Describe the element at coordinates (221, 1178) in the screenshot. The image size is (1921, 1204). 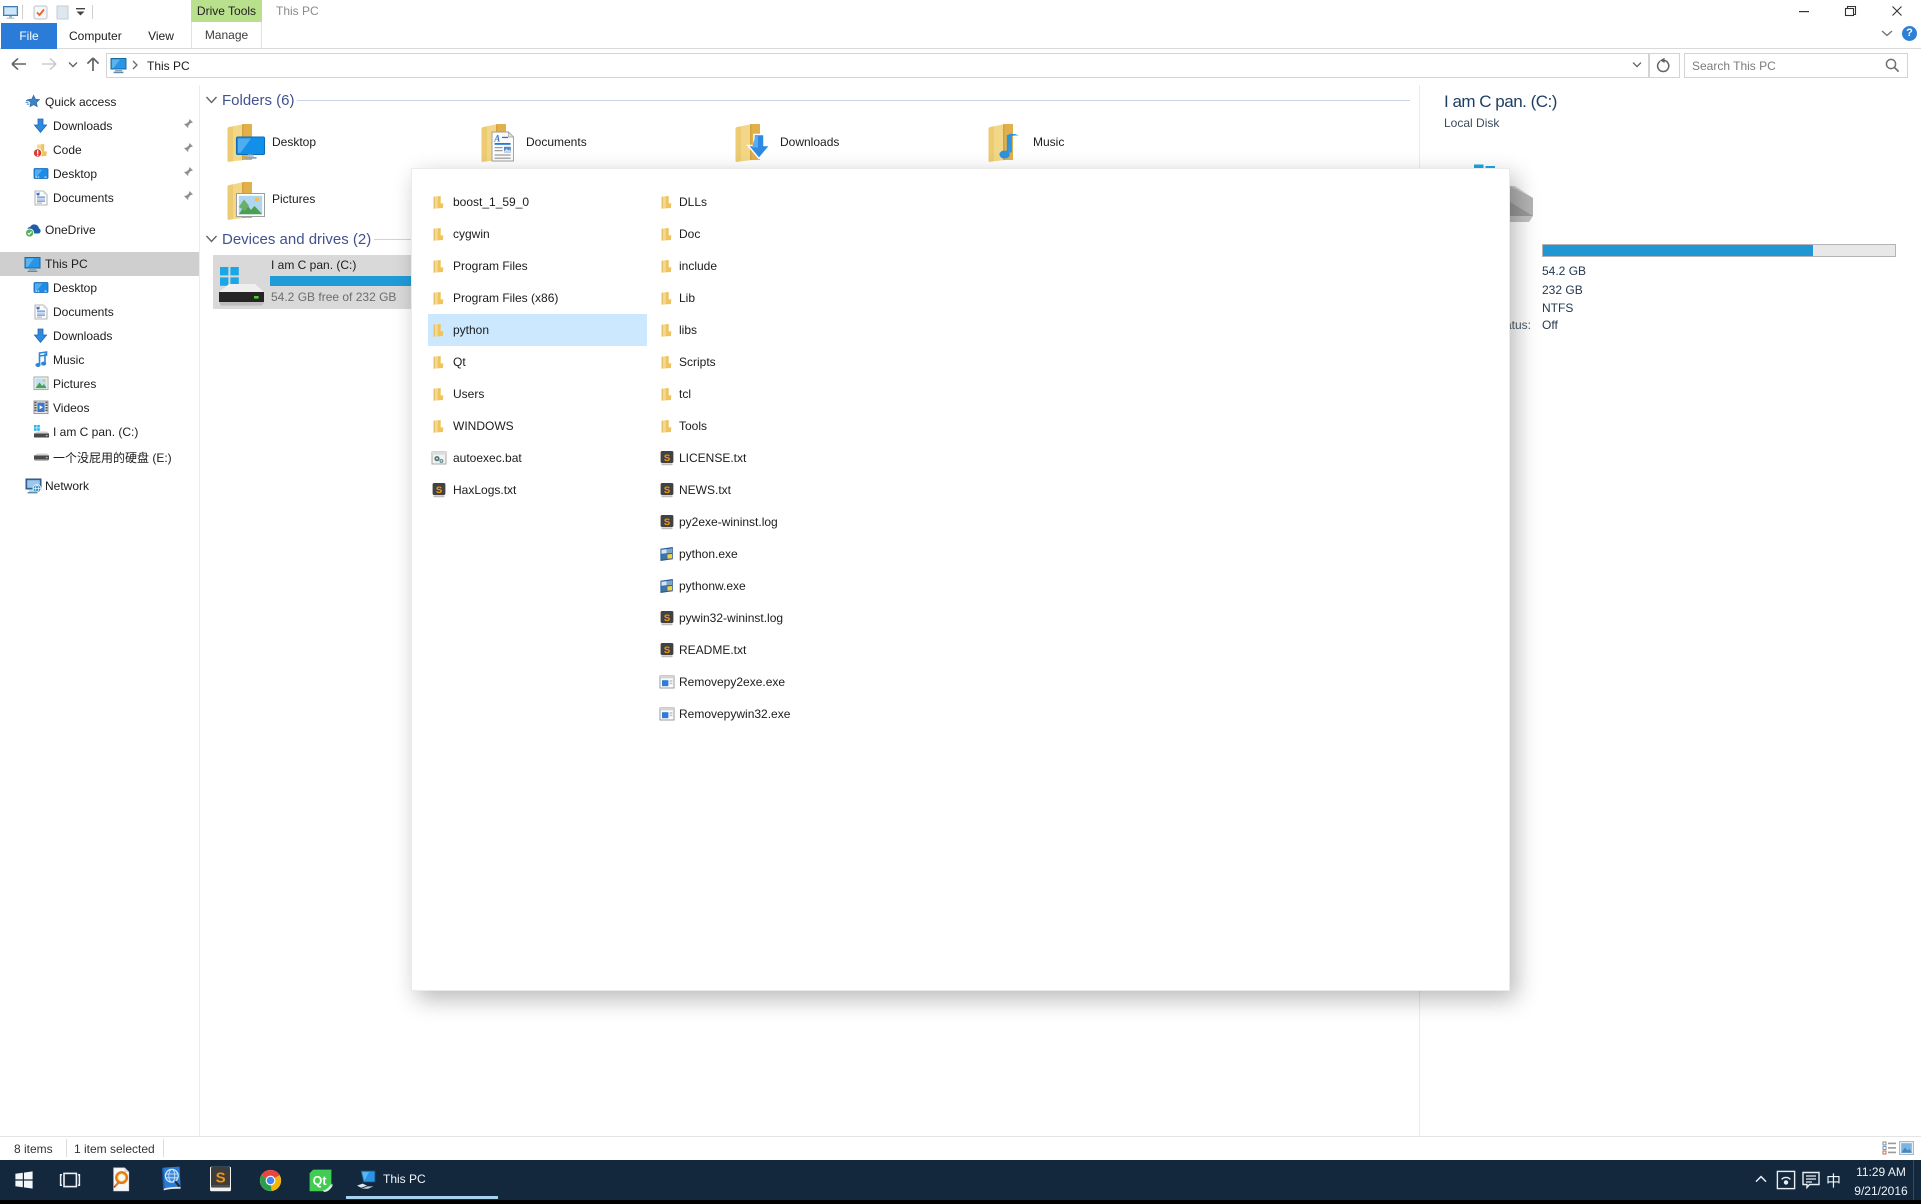
I see `svg-text: S` at that location.